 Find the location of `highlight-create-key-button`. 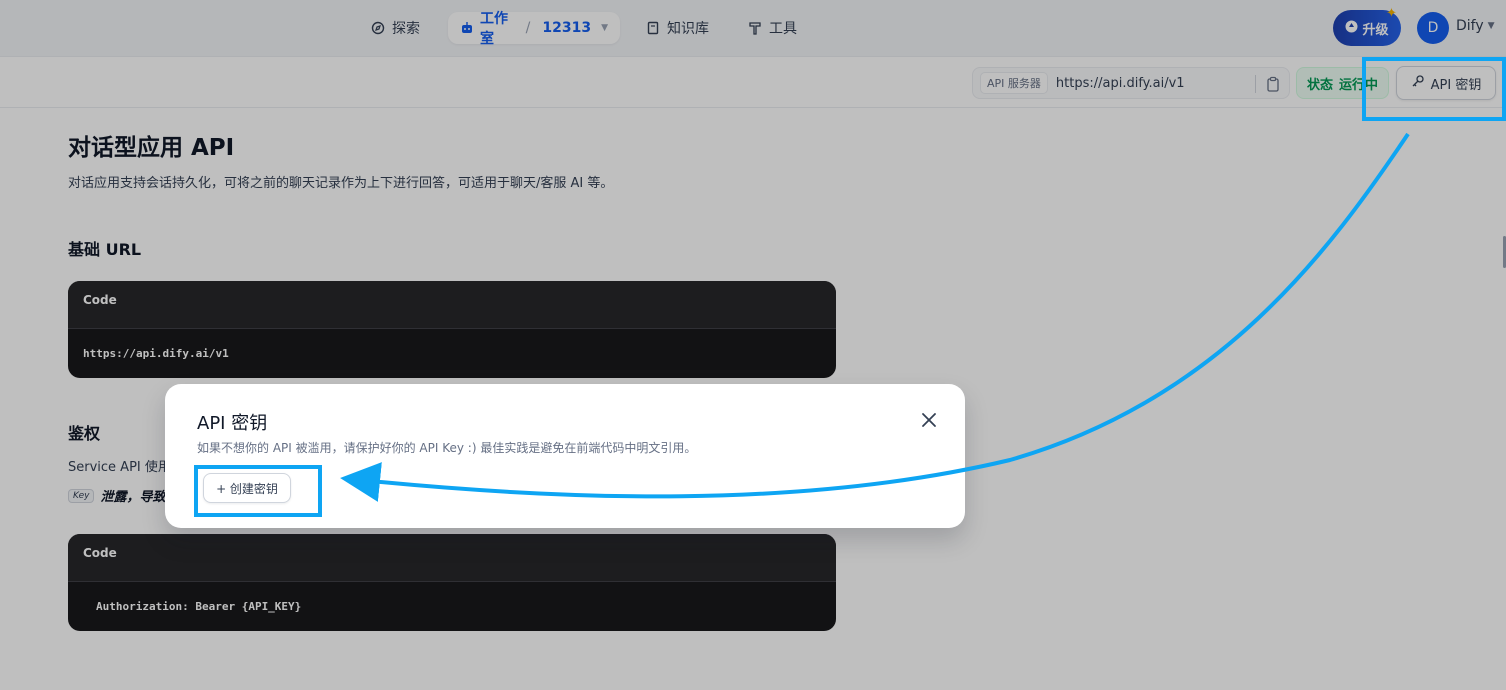

highlight-create-key-button is located at coordinates (258, 491).